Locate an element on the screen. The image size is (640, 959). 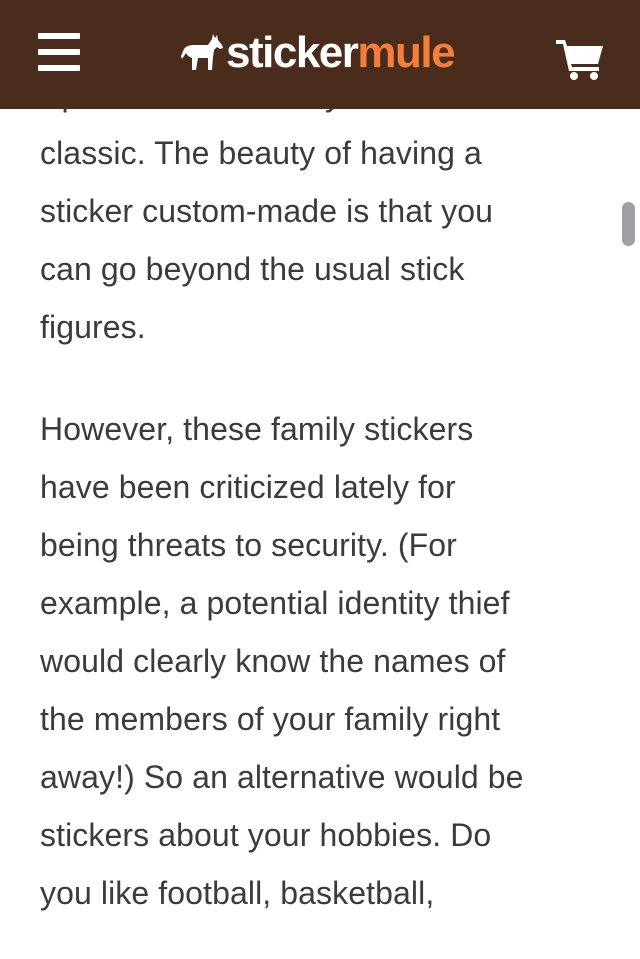
scrollbar-thumb is located at coordinates (628, 224).